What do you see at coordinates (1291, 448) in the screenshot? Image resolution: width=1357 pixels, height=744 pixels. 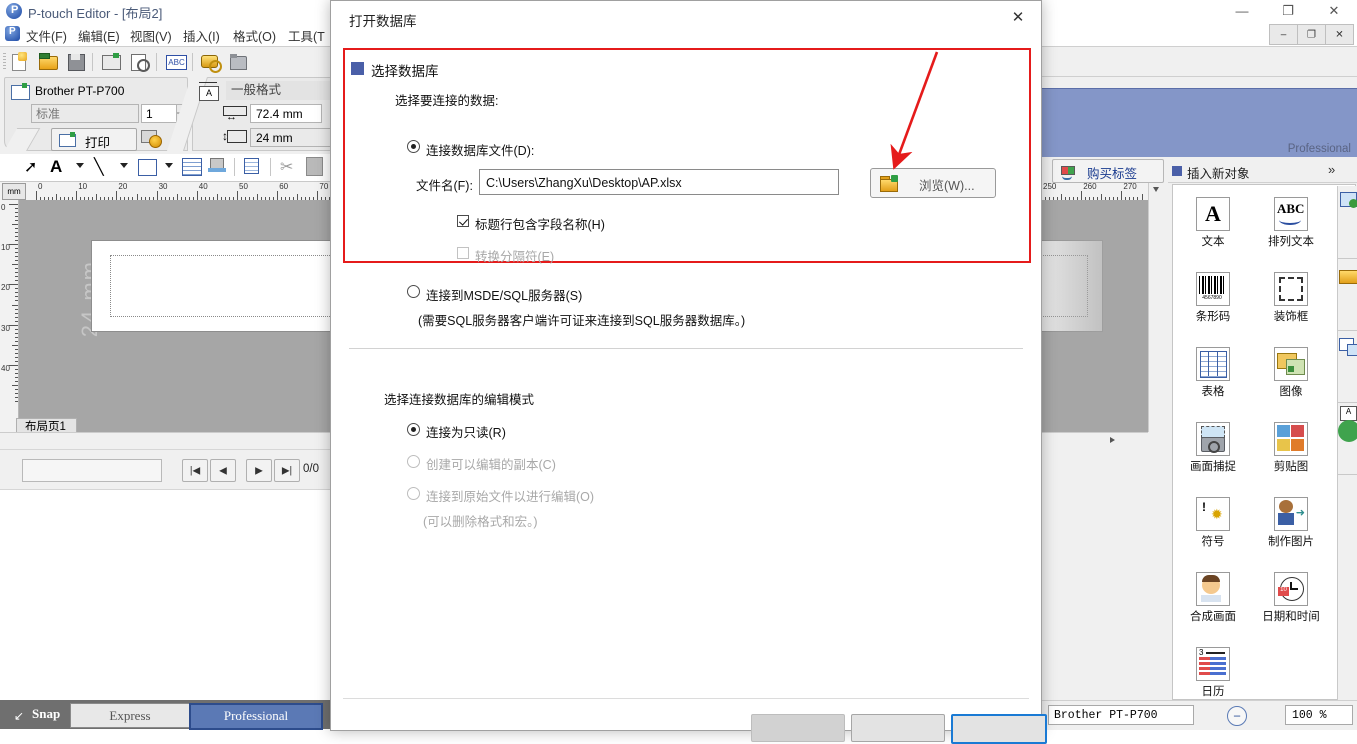 I see `object-item-clipart: 剪贴图` at bounding box center [1291, 448].